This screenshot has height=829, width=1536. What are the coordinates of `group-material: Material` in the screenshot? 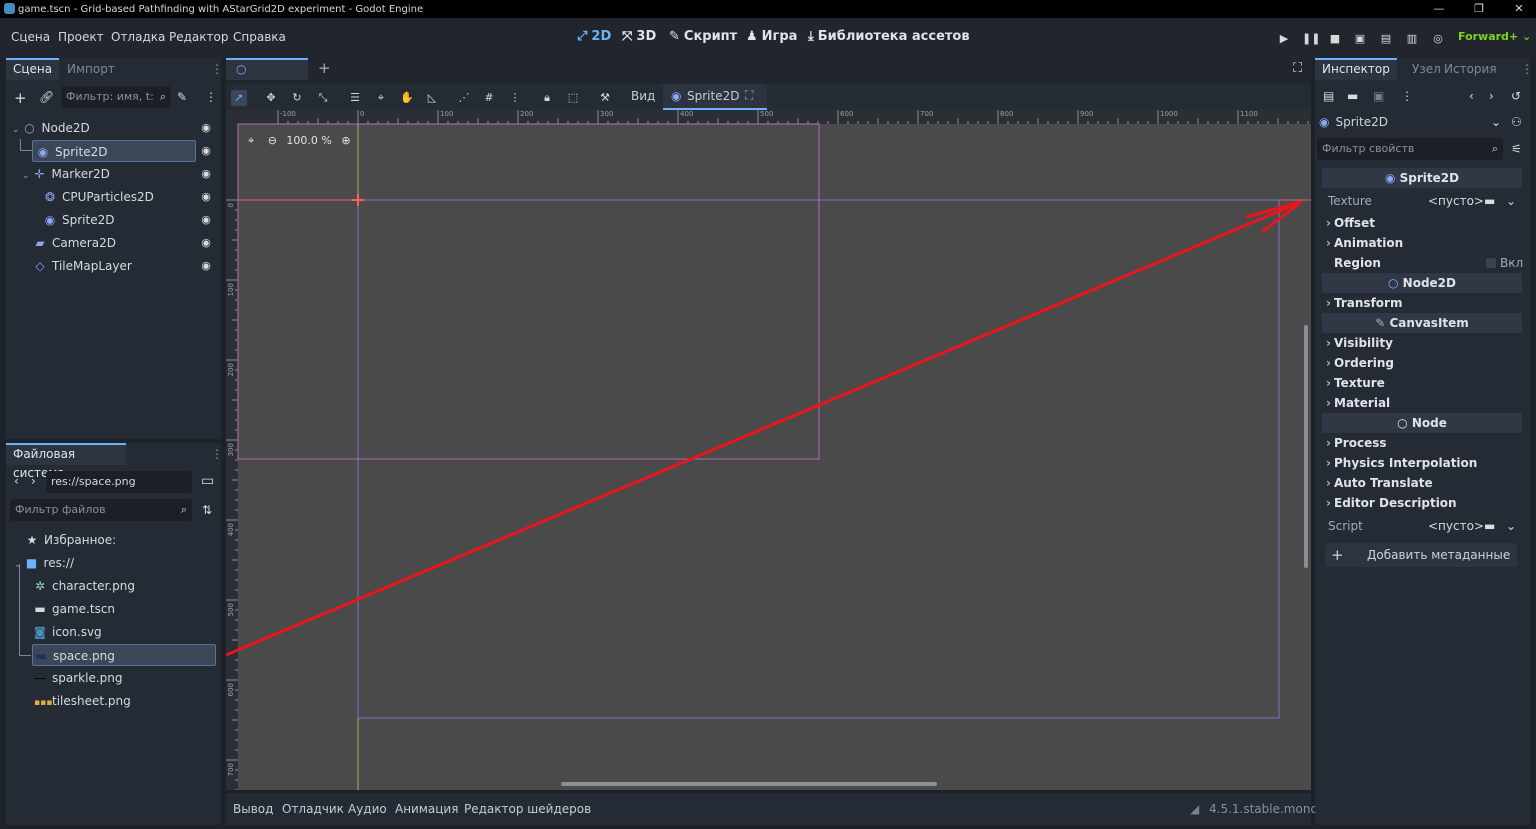 It's located at (1422, 403).